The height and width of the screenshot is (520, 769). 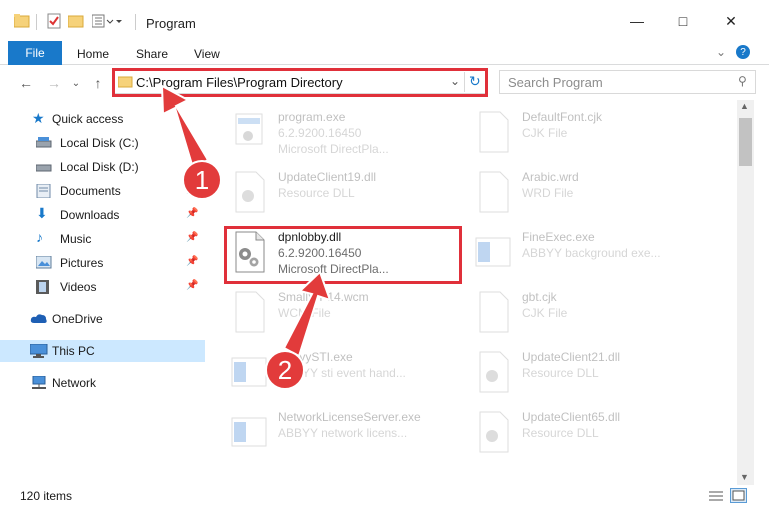 What do you see at coordinates (246, 221) in the screenshot?
I see `callout-arrows` at bounding box center [246, 221].